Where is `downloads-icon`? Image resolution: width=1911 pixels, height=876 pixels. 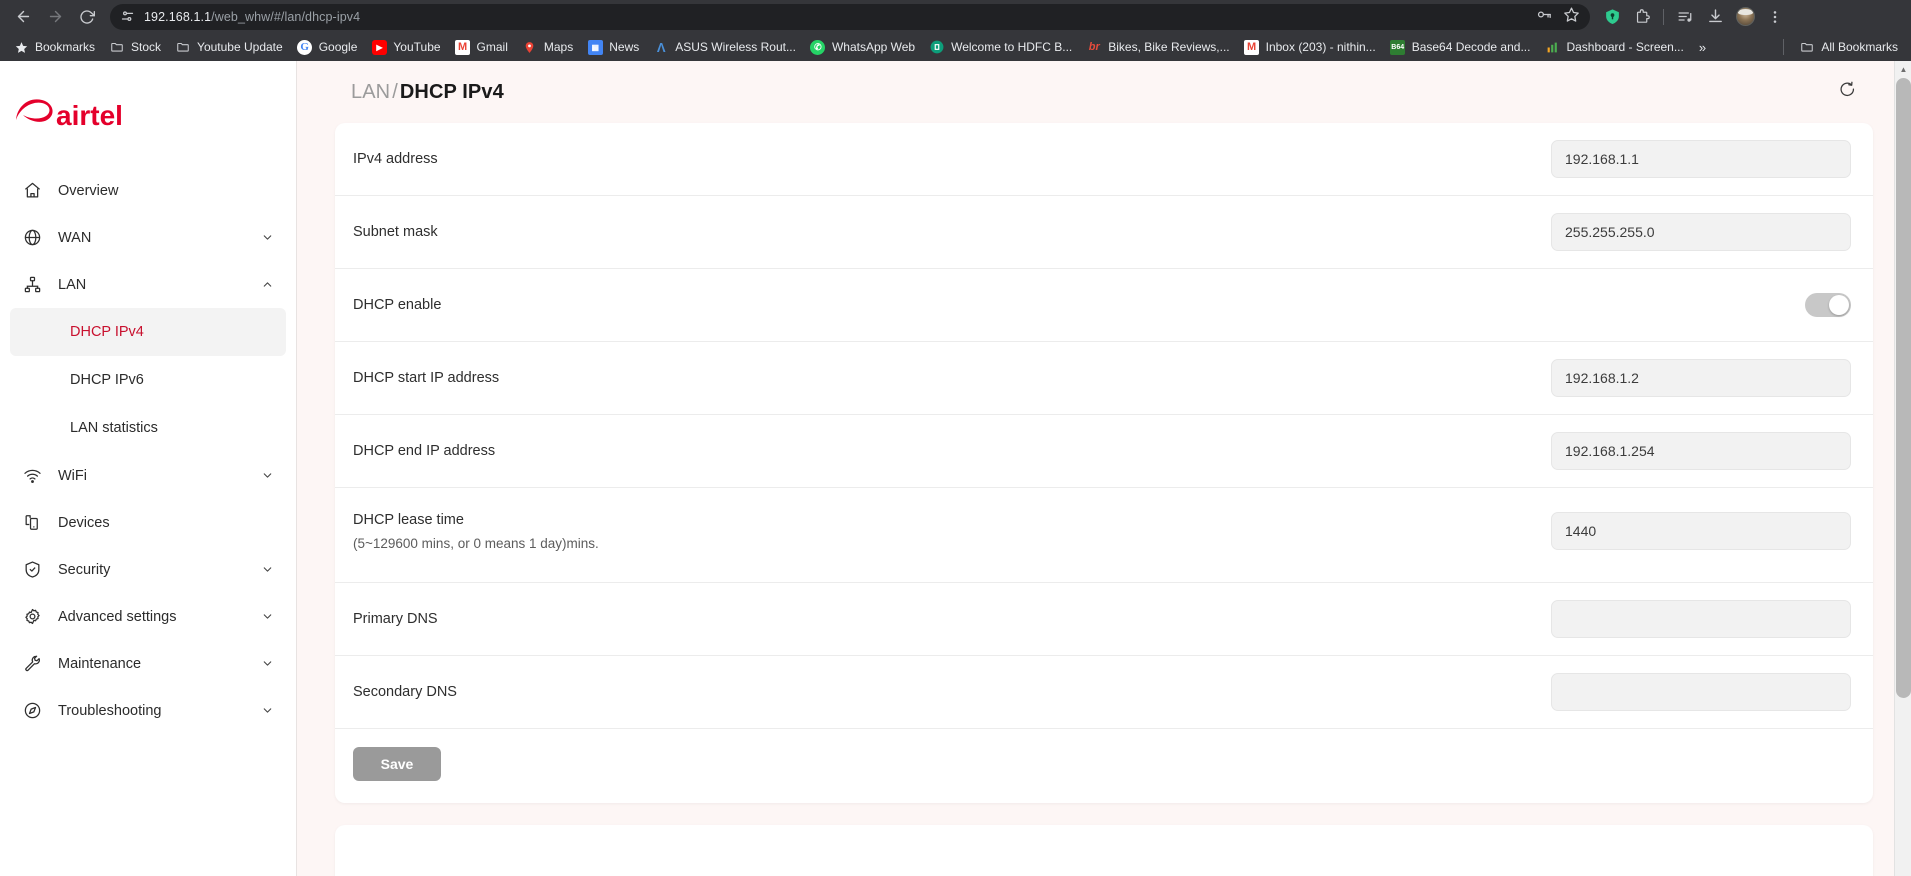 downloads-icon is located at coordinates (1715, 17).